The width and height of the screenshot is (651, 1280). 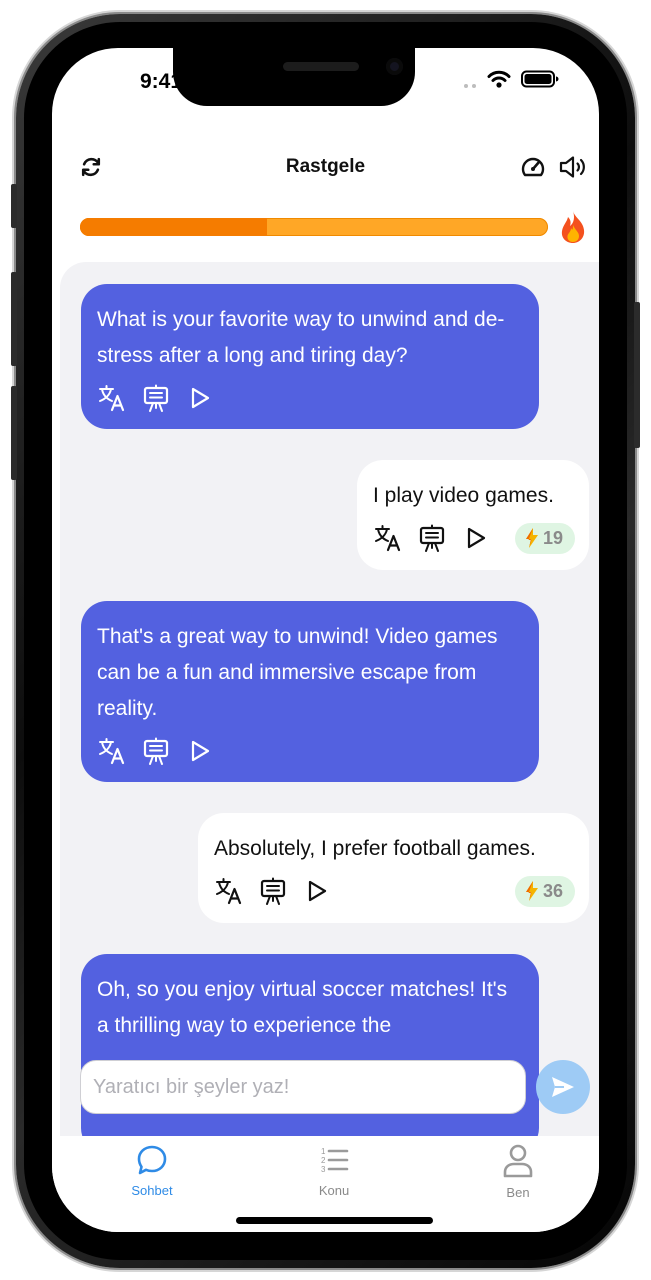 I want to click on page-title: Rastgele, so click(x=325, y=166).